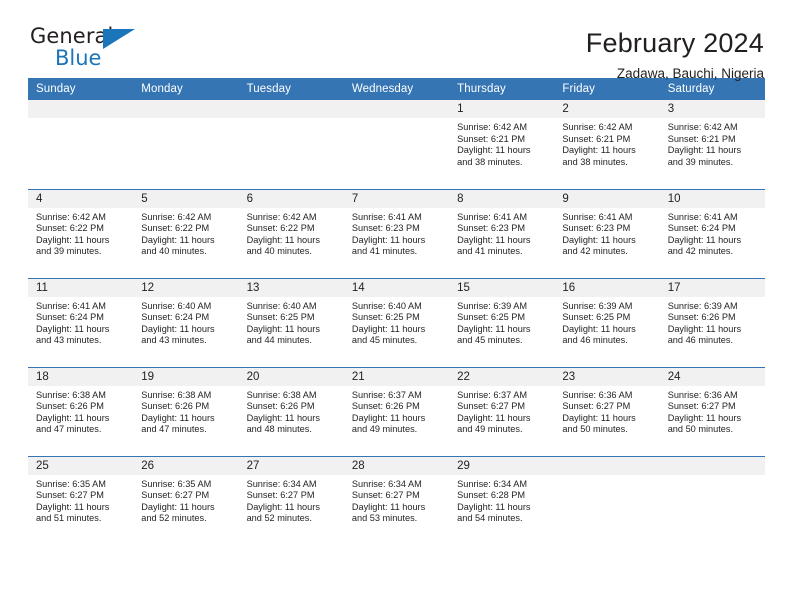 This screenshot has height=612, width=792. What do you see at coordinates (701, 228) in the screenshot?
I see `sunset-text: Sunset: 6:24 PM` at bounding box center [701, 228].